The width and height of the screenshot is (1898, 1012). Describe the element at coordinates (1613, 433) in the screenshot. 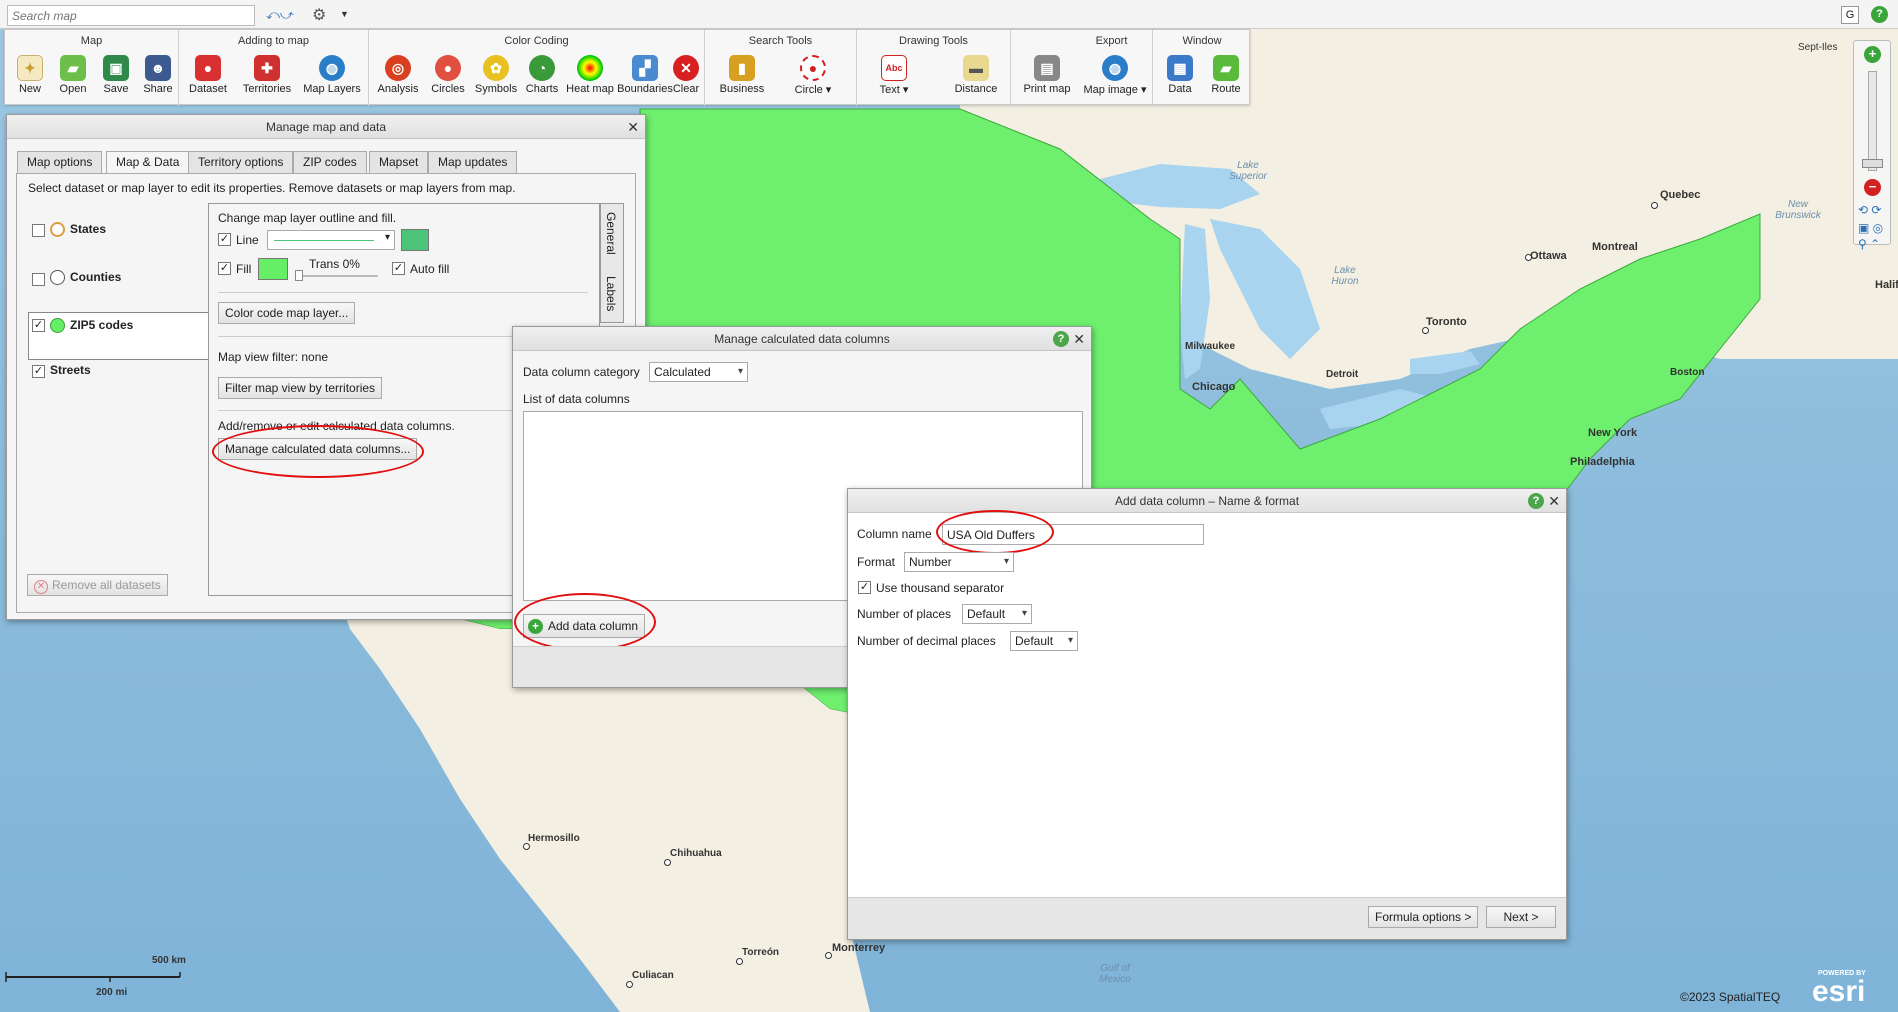

I see `city-label: New York` at that location.